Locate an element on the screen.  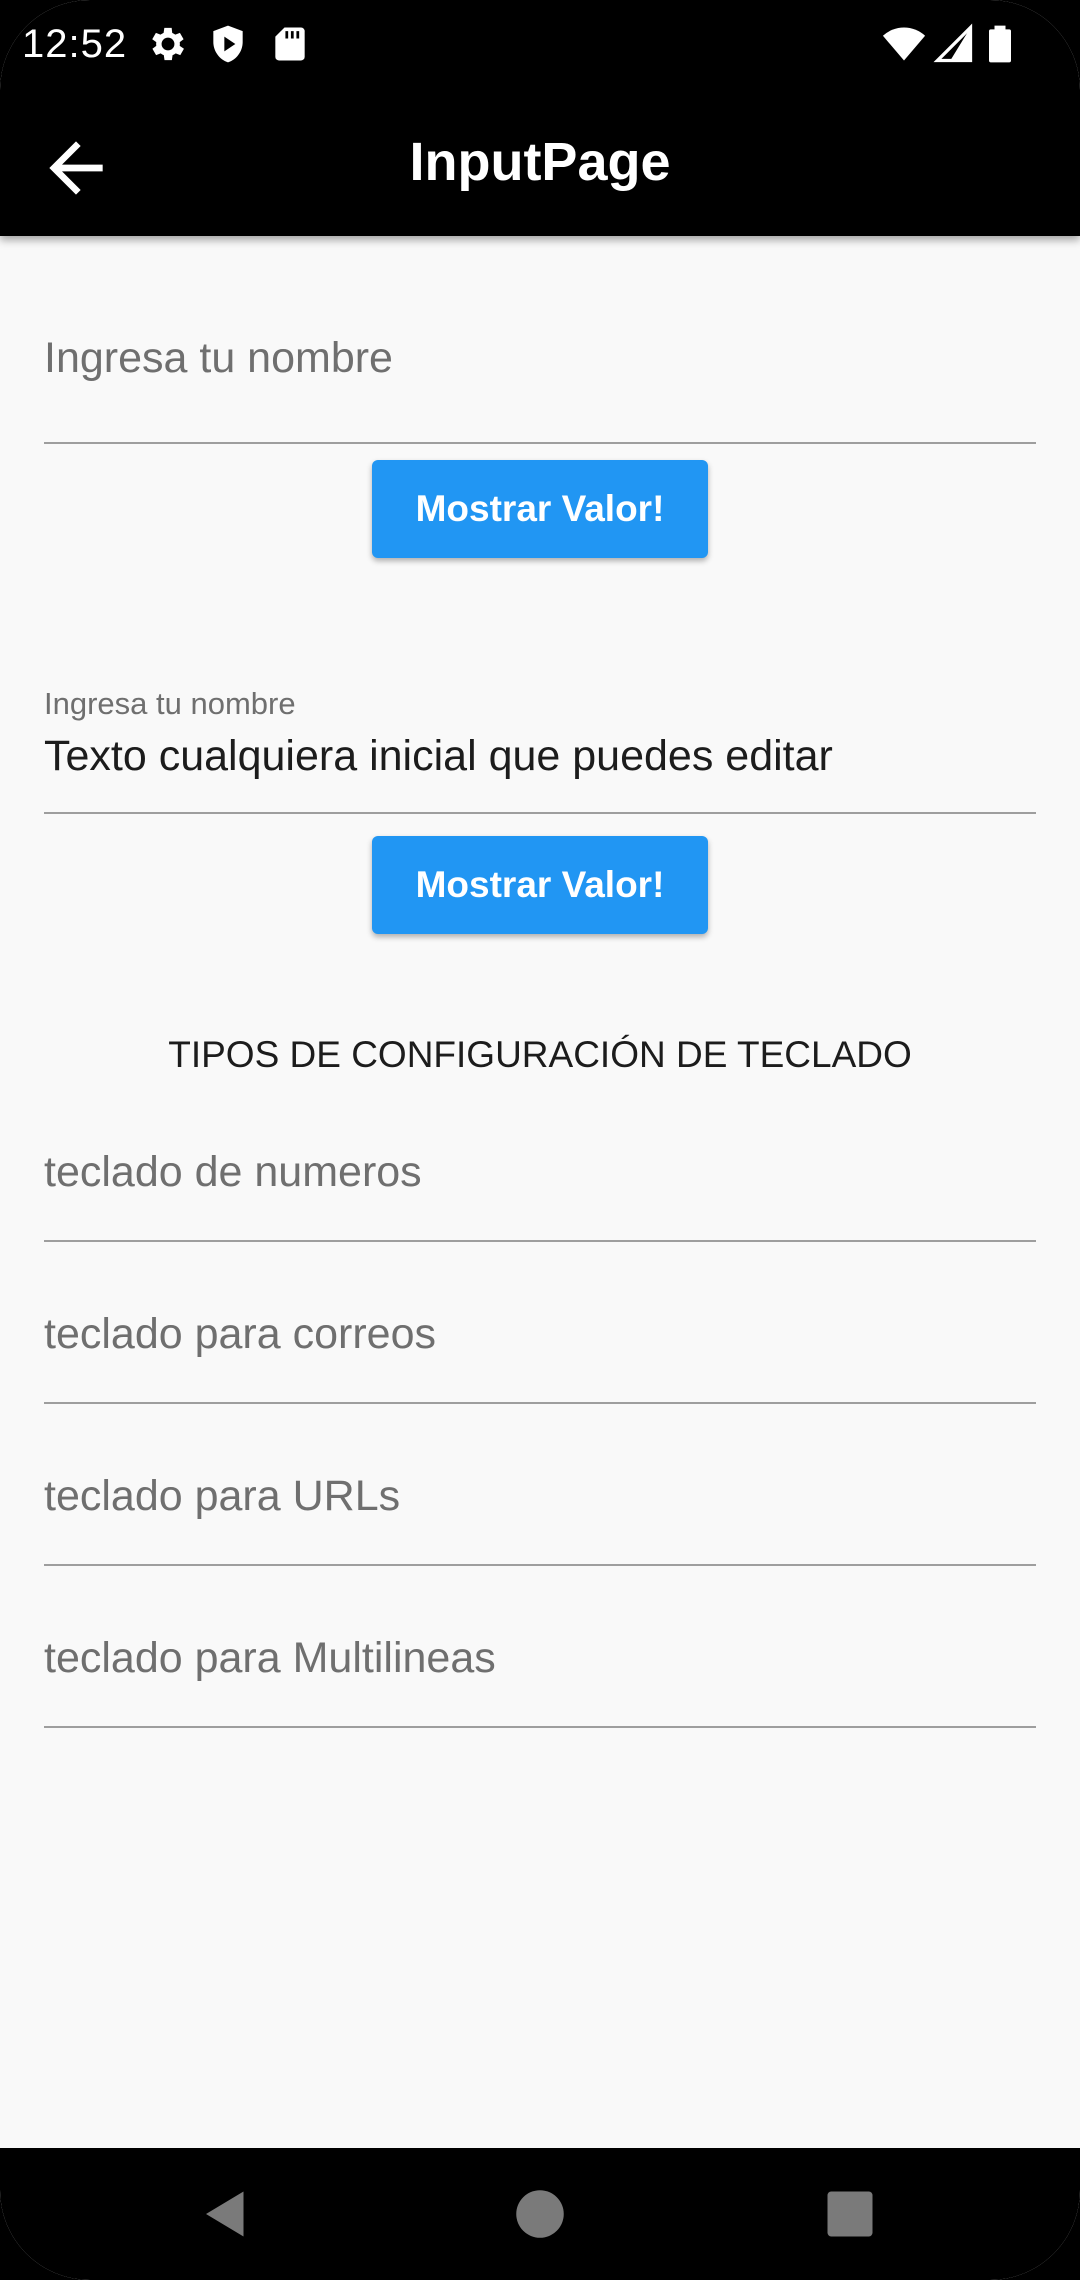
show-value-button-2: Mostrar Valor! is located at coordinates (540, 885).